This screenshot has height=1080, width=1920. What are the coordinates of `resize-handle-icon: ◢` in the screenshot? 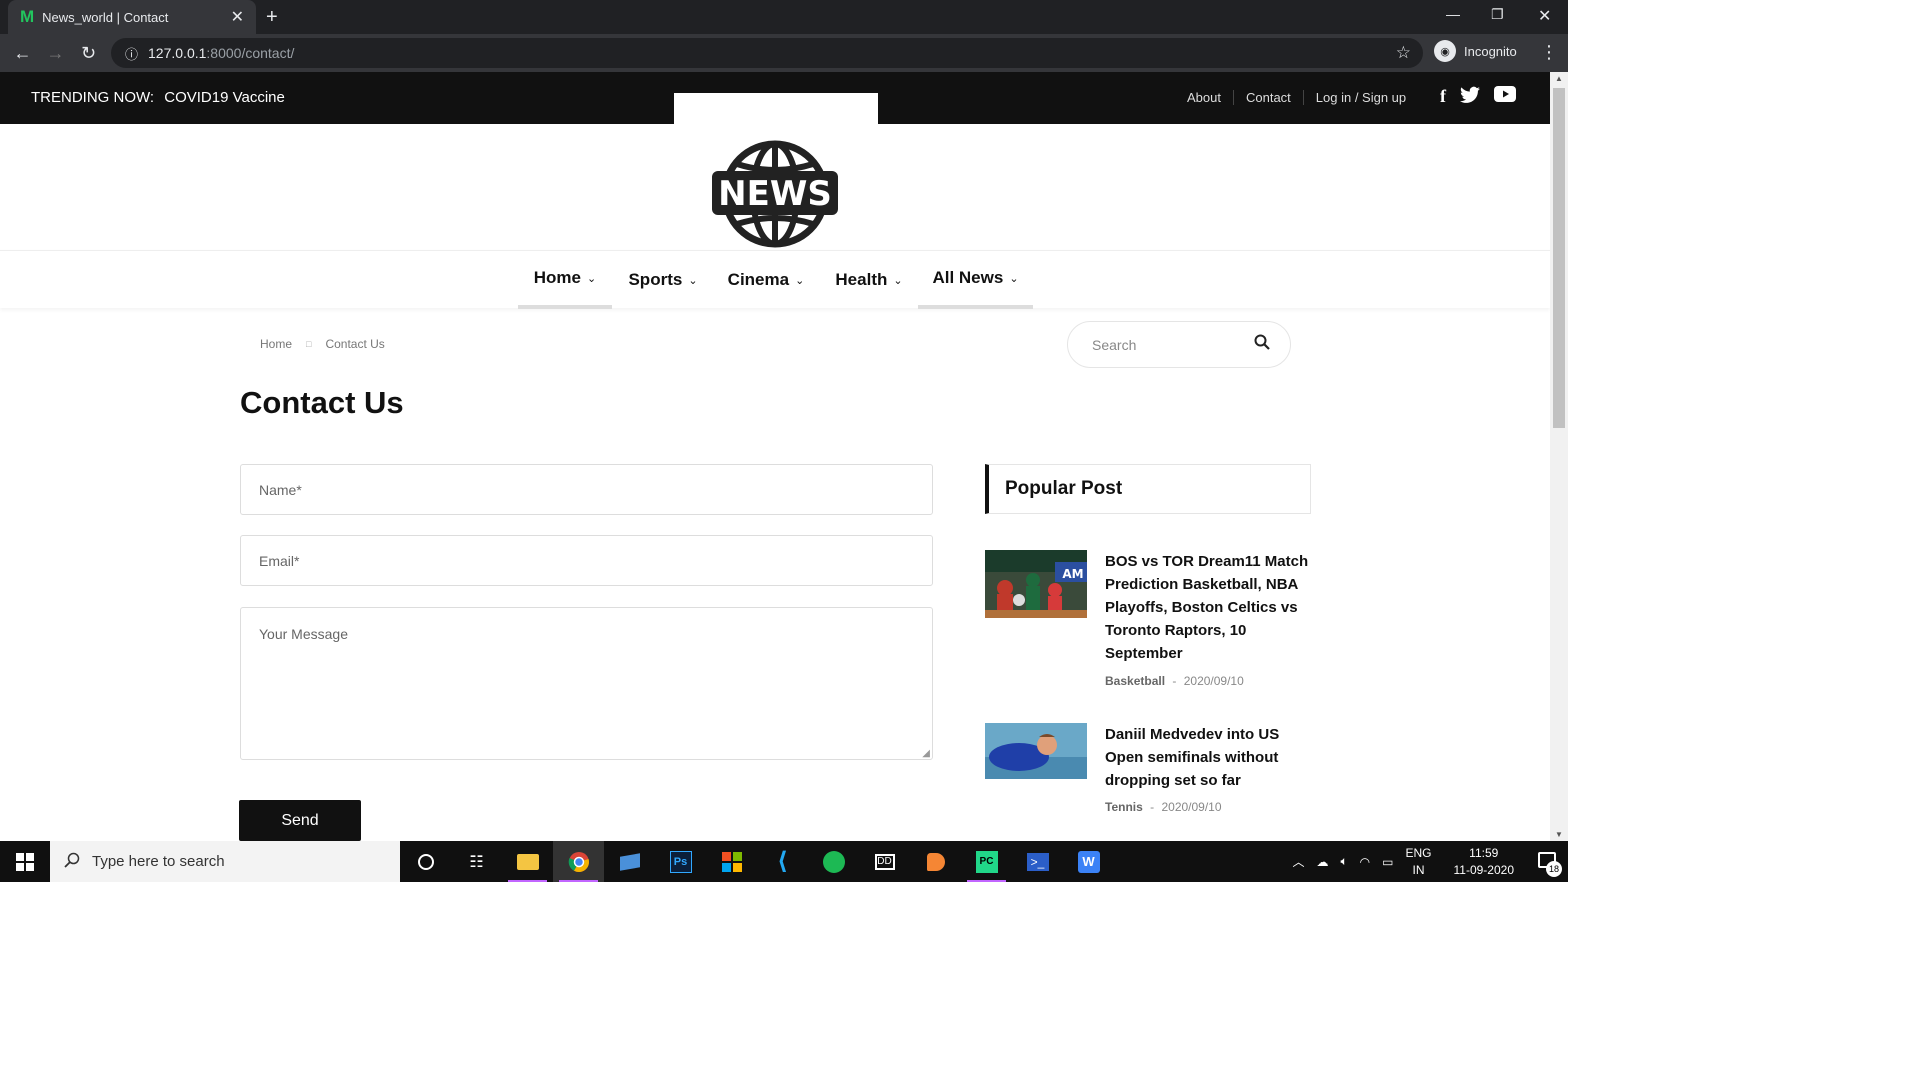 It's located at (926, 753).